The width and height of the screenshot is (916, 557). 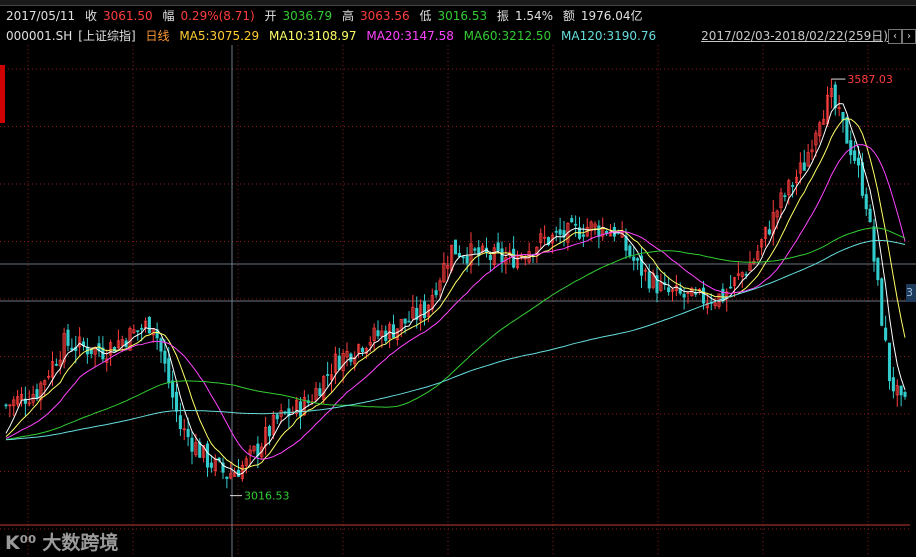 What do you see at coordinates (270, 16) in the screenshot?
I see `open-label: 开` at bounding box center [270, 16].